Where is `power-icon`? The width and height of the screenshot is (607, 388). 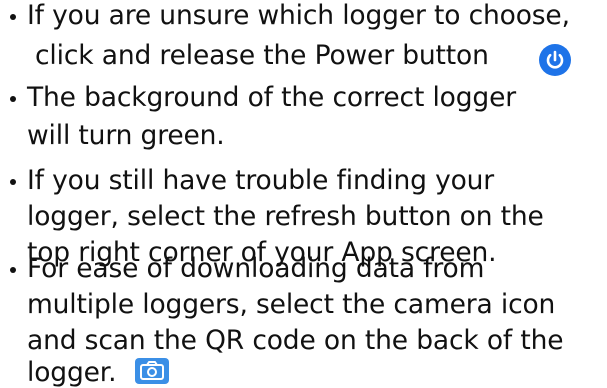 power-icon is located at coordinates (555, 60).